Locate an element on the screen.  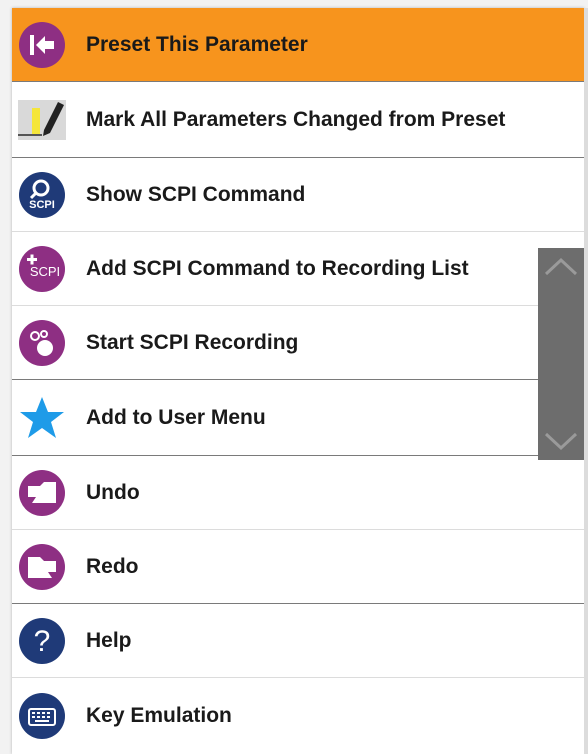
add-scpi-icon: SCPI is located at coordinates (42, 269).